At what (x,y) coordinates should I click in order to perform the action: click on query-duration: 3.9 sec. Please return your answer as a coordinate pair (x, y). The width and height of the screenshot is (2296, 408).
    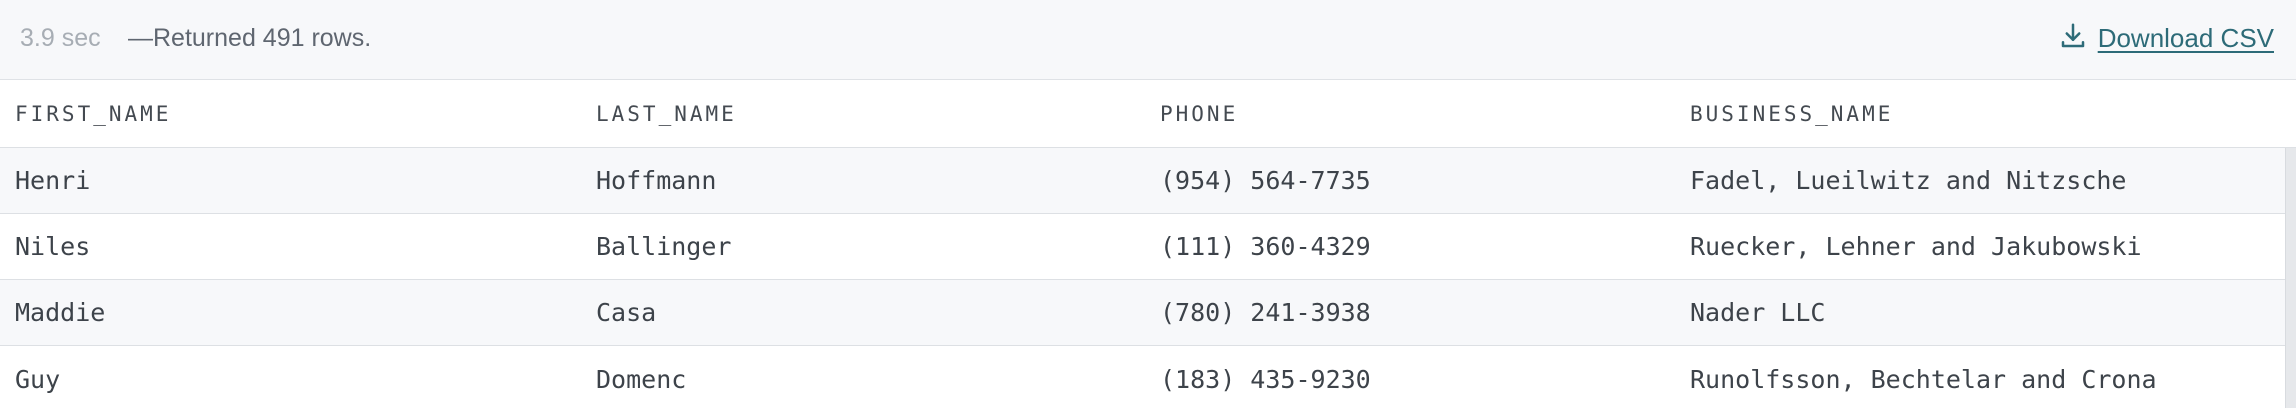
    Looking at the image, I should click on (60, 38).